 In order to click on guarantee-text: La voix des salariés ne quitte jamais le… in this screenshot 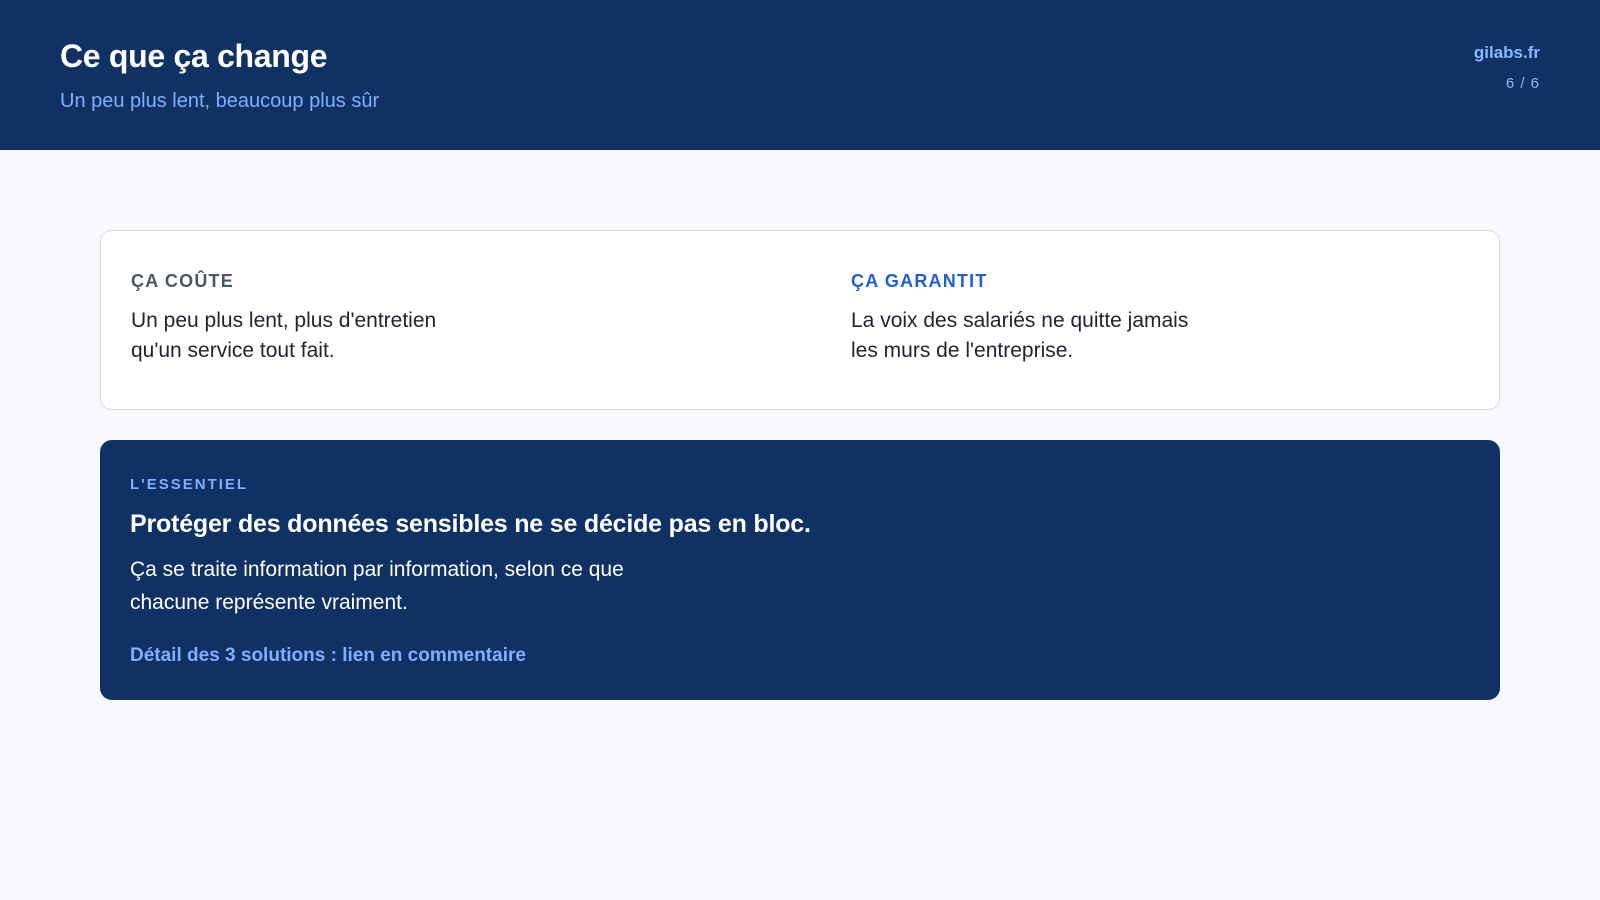, I will do `click(1020, 335)`.